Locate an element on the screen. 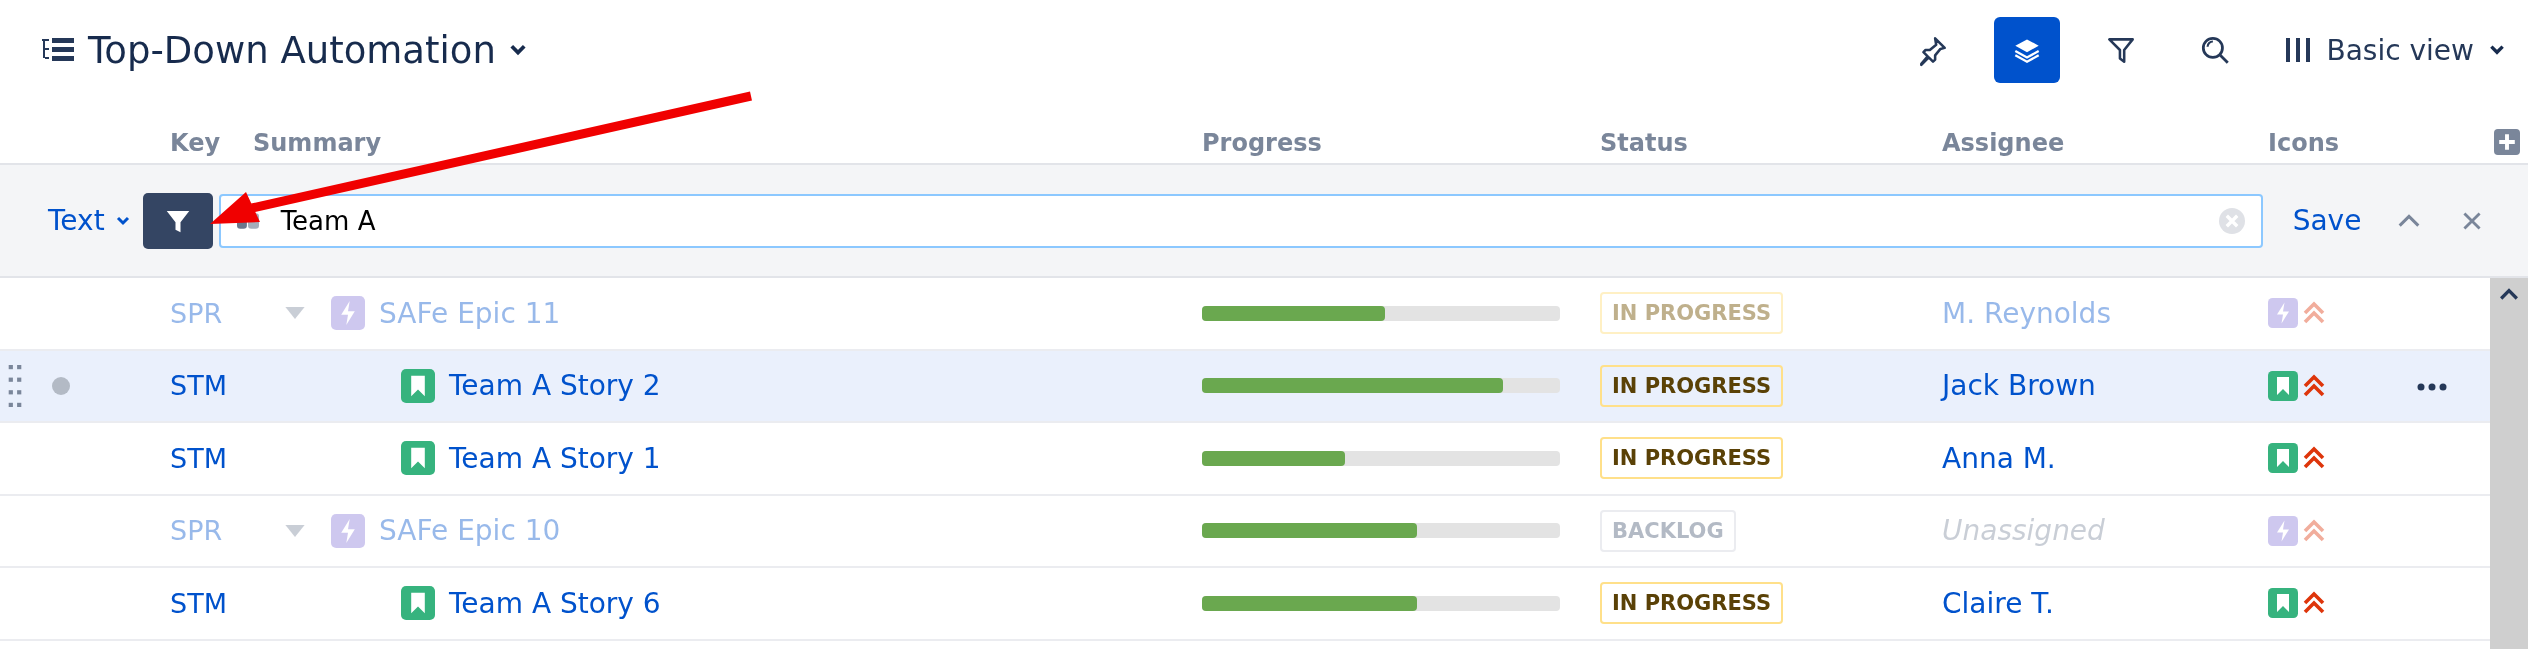 The image size is (2528, 649). column-header: Key is located at coordinates (211, 143).